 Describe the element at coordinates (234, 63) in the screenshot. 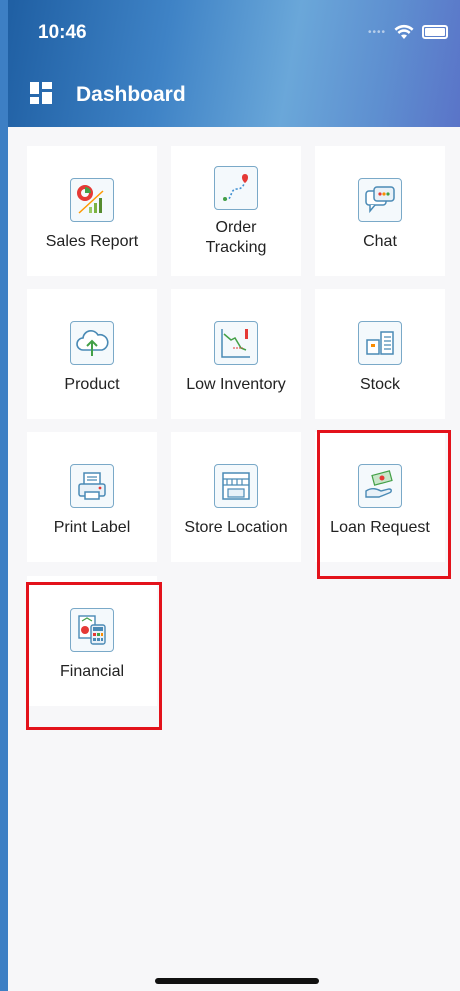

I see `header-bar: 10:46 •••• Dashboard` at that location.